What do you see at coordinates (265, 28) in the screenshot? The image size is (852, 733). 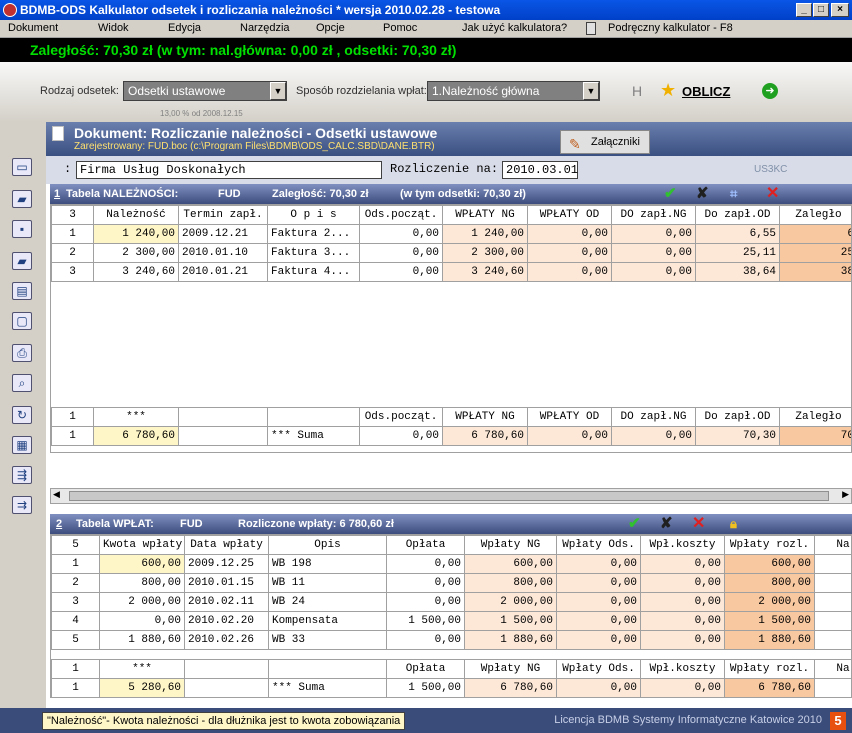 I see `menu-narzedzia: Narzędzia` at bounding box center [265, 28].